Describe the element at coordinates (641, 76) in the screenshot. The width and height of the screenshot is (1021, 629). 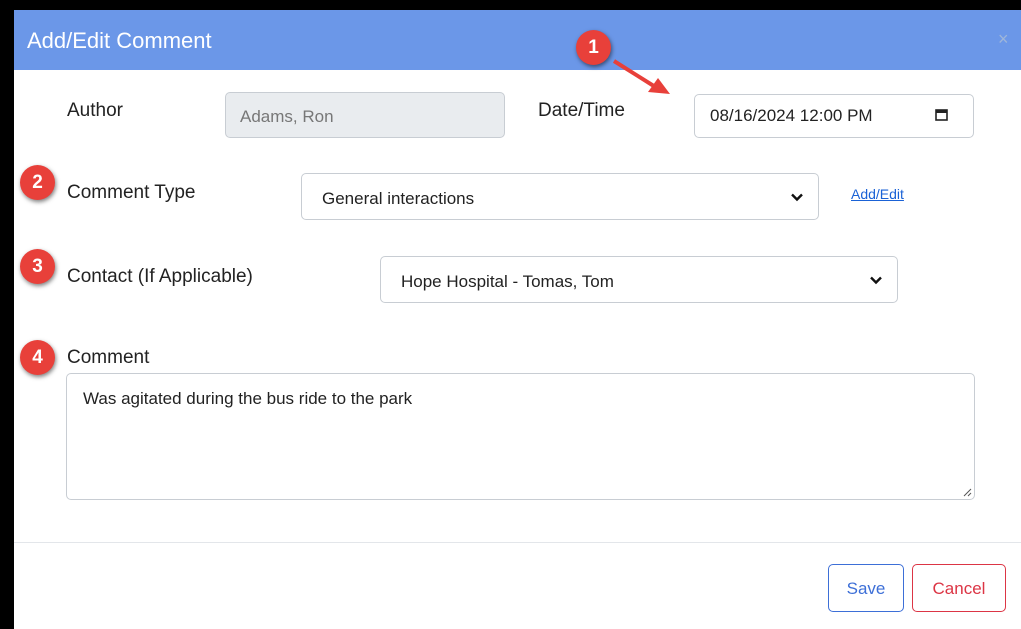
I see `arrow-icon` at that location.